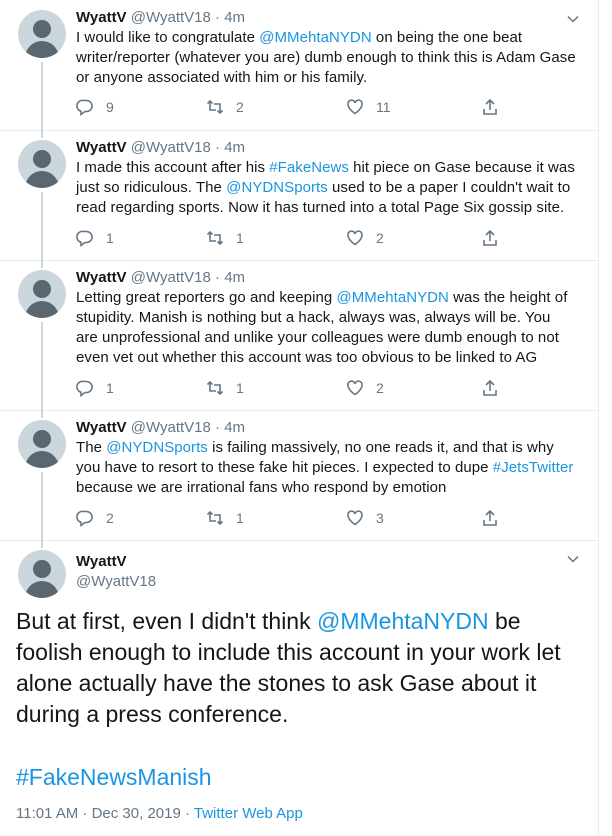 The height and width of the screenshot is (836, 612). What do you see at coordinates (114, 777) in the screenshot?
I see `hashtag-link: #FakeNewsManish` at bounding box center [114, 777].